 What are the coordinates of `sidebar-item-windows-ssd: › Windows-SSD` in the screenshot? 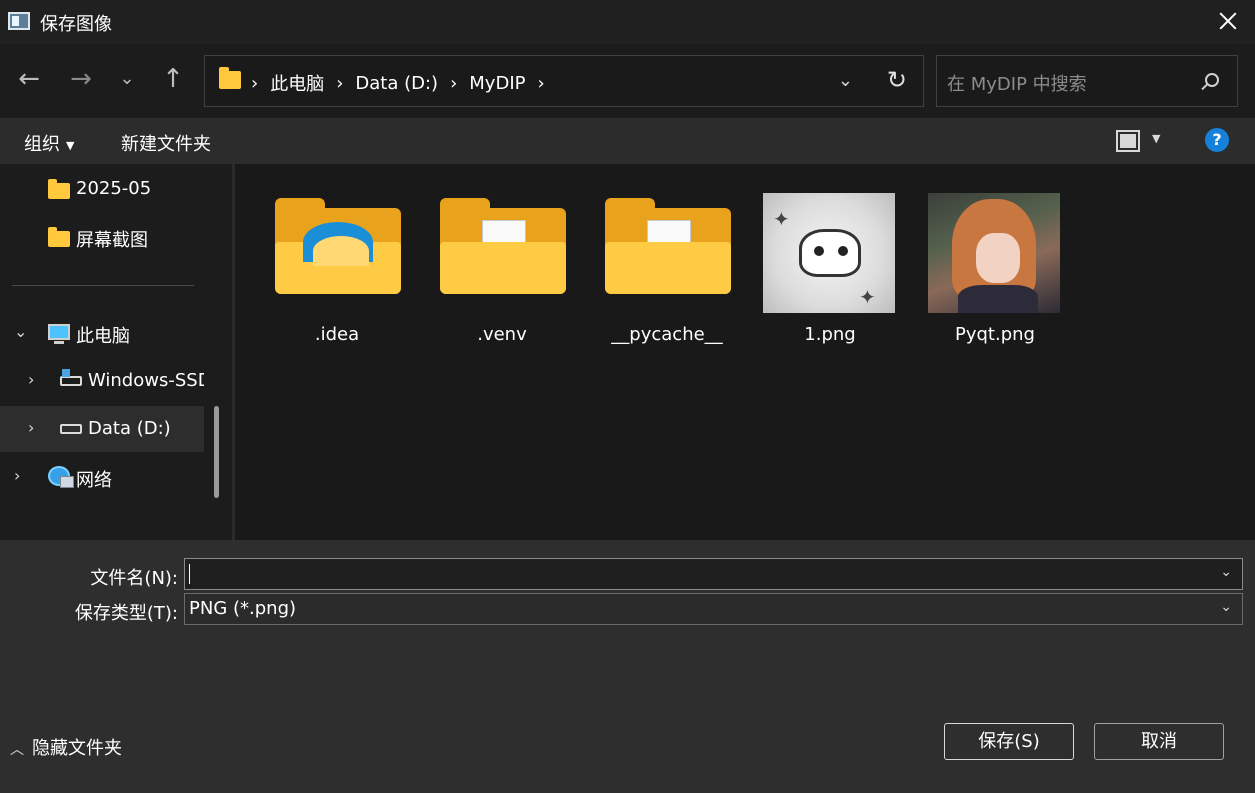 It's located at (102, 381).